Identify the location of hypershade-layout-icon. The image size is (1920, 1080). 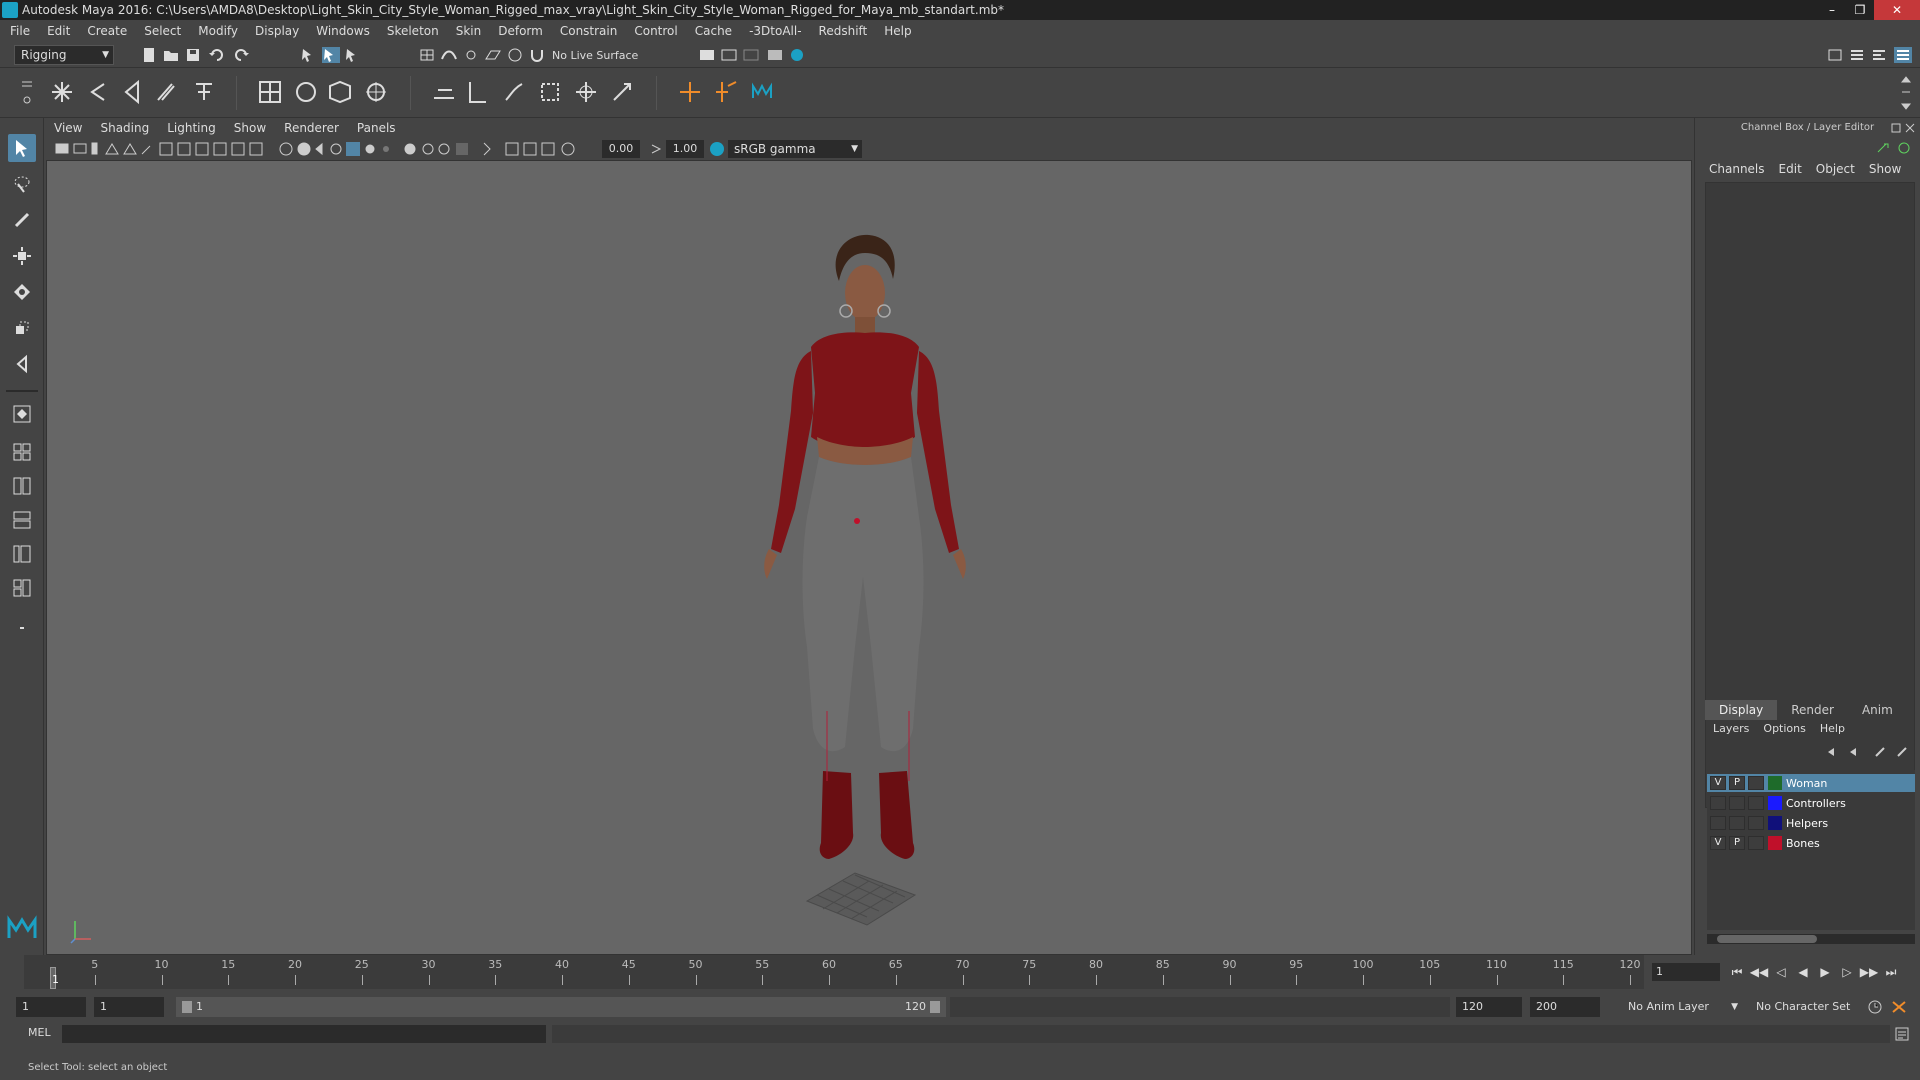
(22, 554).